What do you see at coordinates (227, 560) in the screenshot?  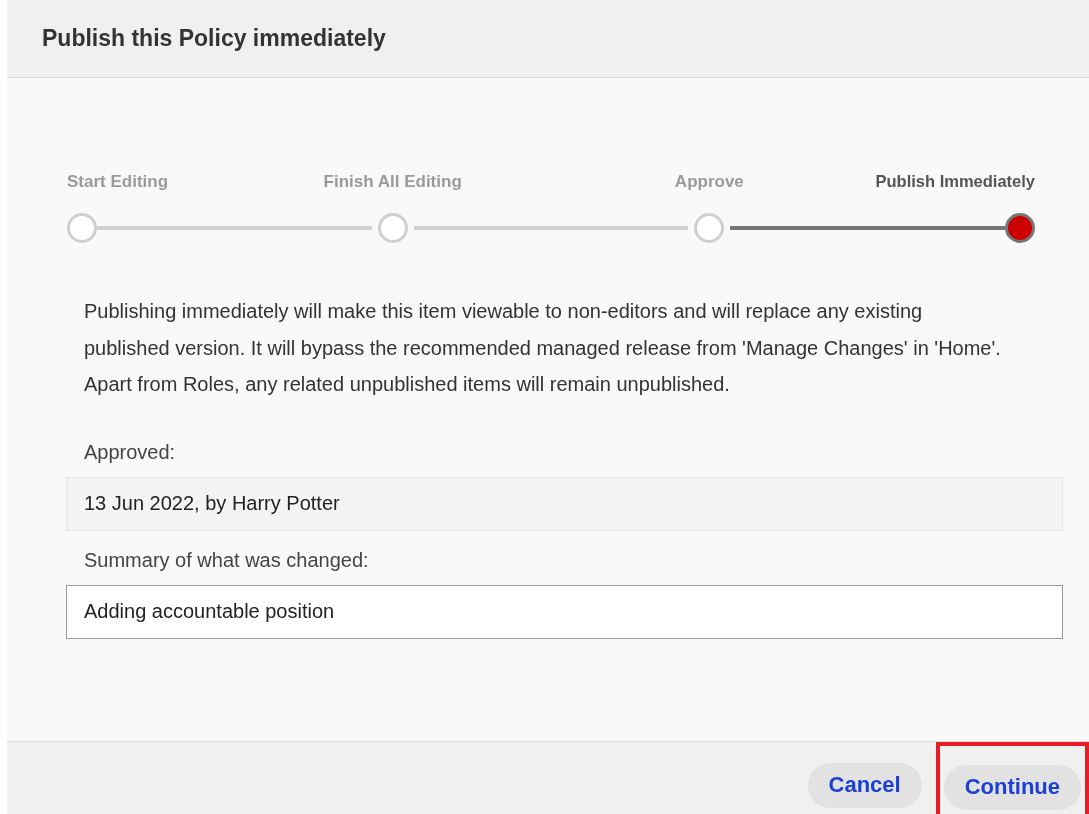 I see `field-label: Summary of what was changed:` at bounding box center [227, 560].